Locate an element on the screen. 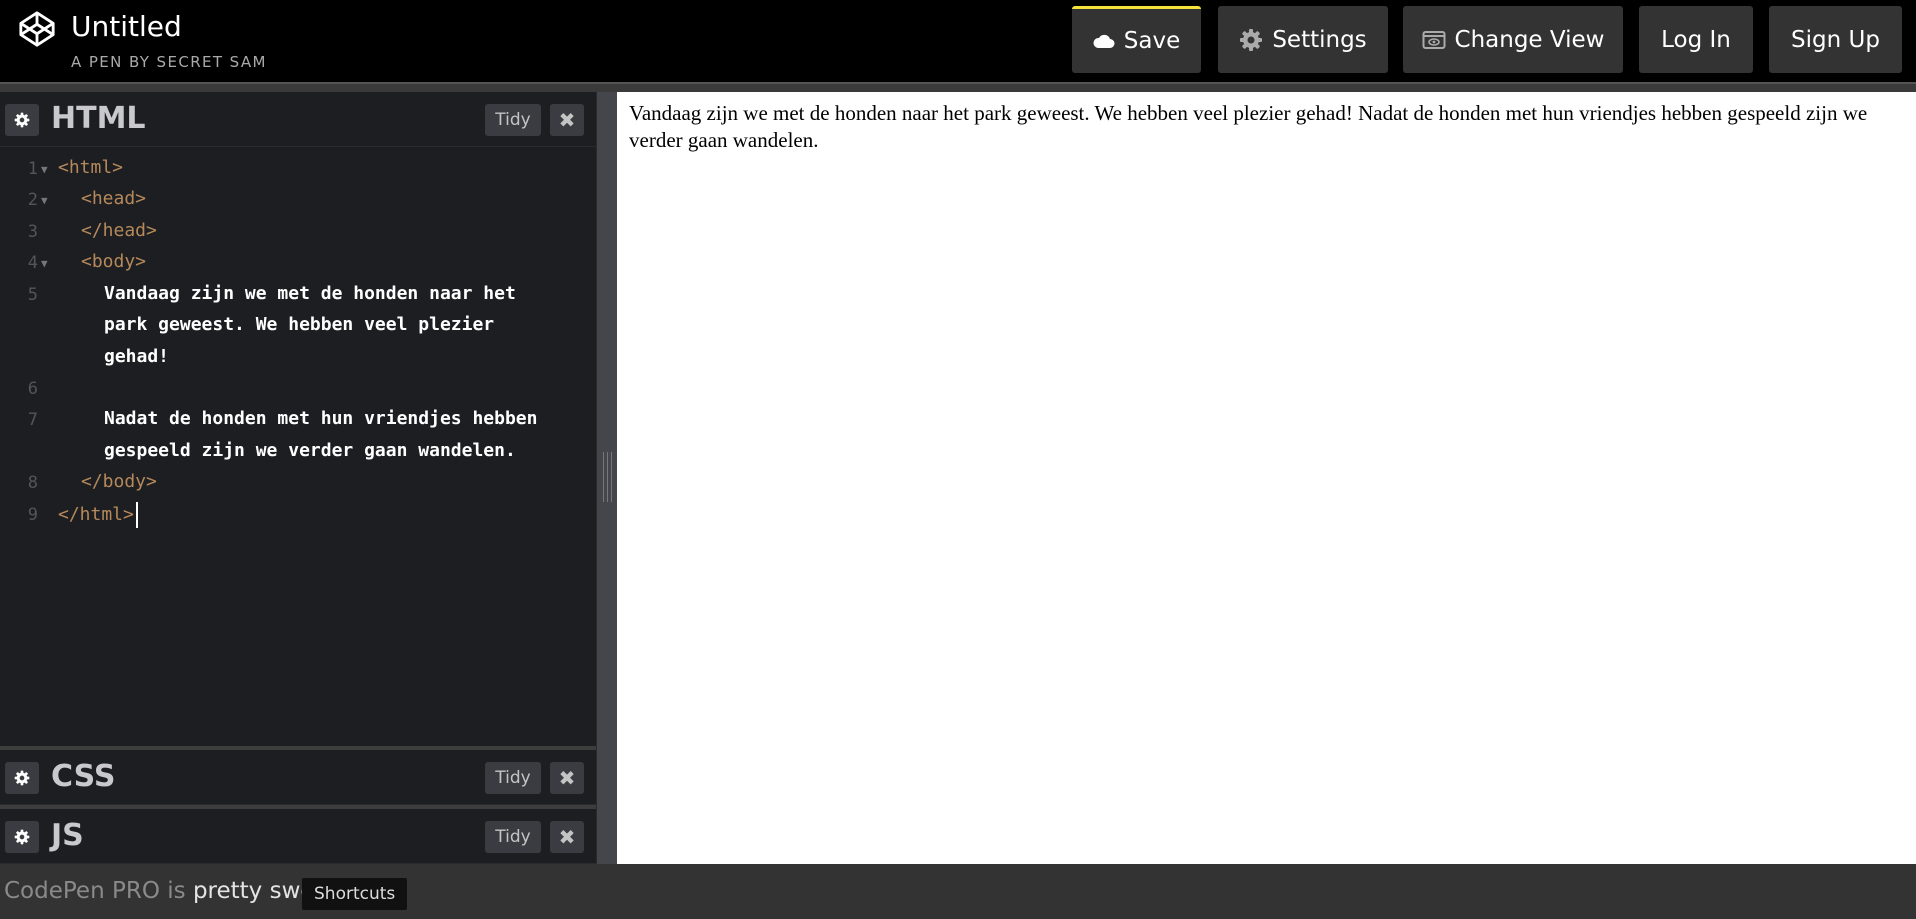 Image resolution: width=1916 pixels, height=919 pixels. html-close-button: ✖ is located at coordinates (567, 120).